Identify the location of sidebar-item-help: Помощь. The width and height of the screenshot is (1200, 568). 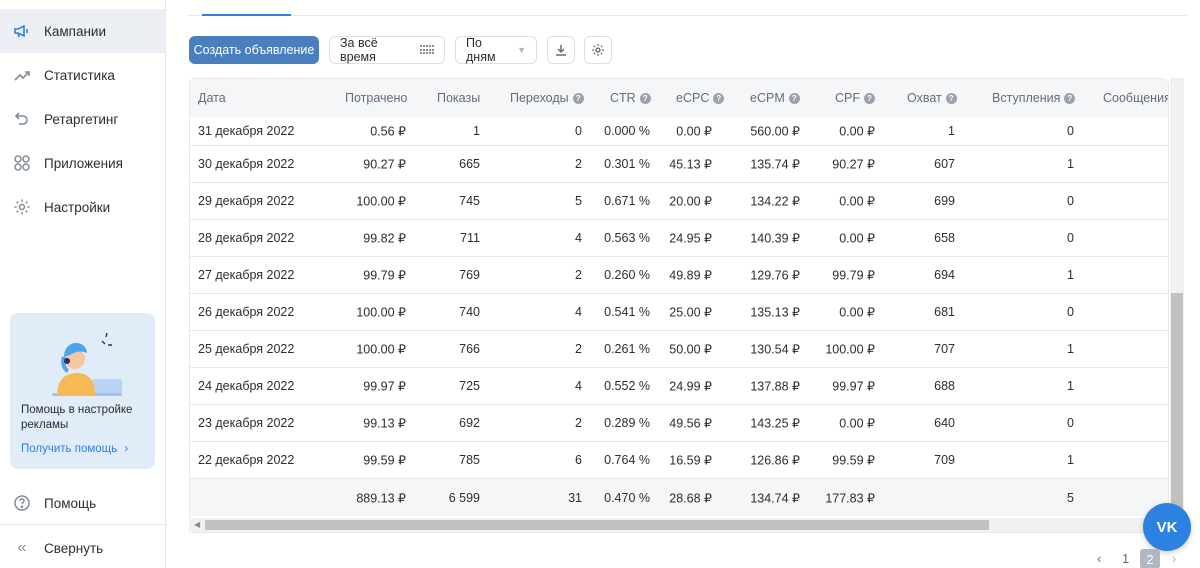
(82, 503).